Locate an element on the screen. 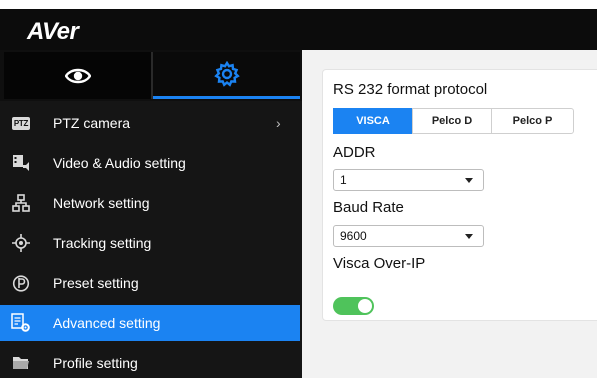  ptz-icon: PTZ is located at coordinates (21, 123).